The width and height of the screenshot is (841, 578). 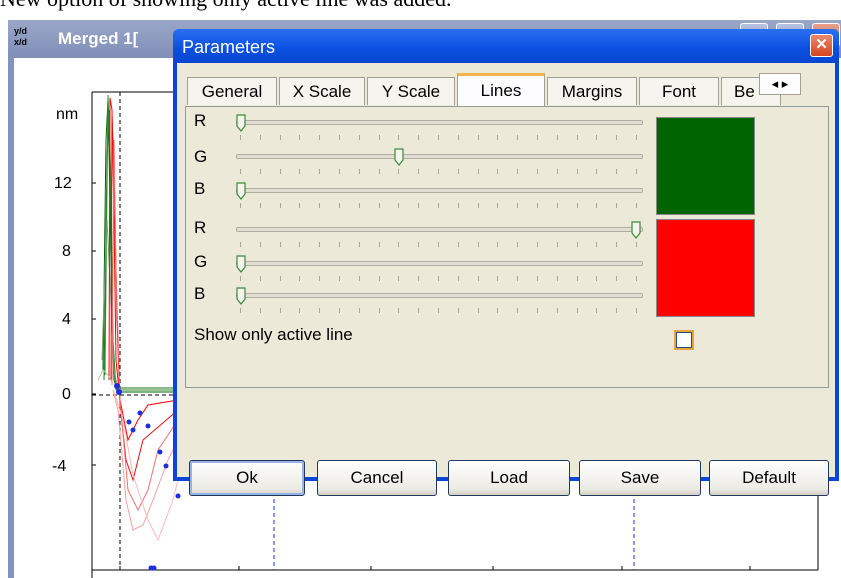 I want to click on default-button: Default, so click(x=769, y=478).